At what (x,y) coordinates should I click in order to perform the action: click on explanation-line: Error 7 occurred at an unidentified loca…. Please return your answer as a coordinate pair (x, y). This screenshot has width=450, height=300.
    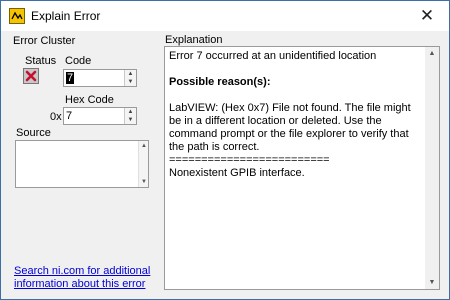
    Looking at the image, I should click on (273, 56).